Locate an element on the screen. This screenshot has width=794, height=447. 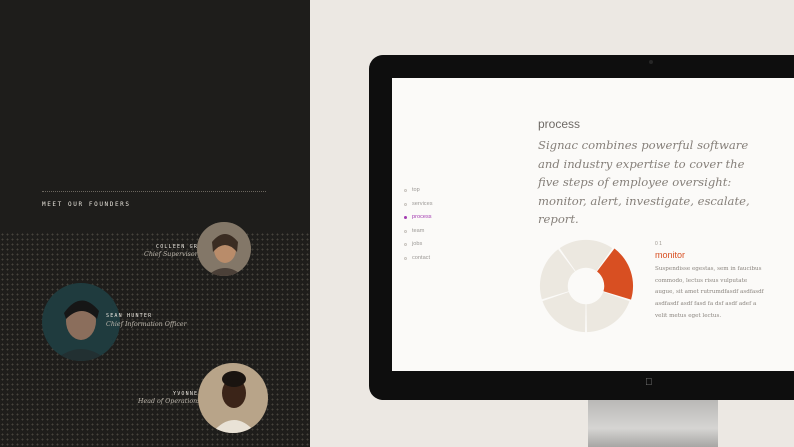
dotted-divider is located at coordinates (154, 191).